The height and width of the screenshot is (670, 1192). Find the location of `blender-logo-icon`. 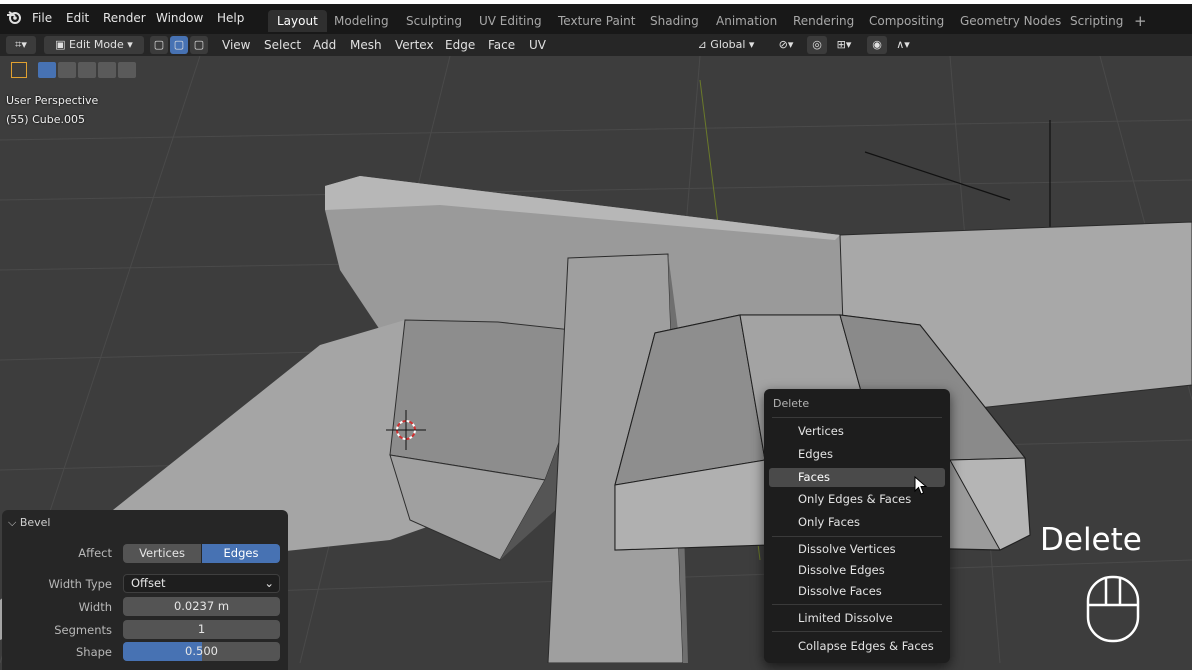

blender-logo-icon is located at coordinates (14, 17).